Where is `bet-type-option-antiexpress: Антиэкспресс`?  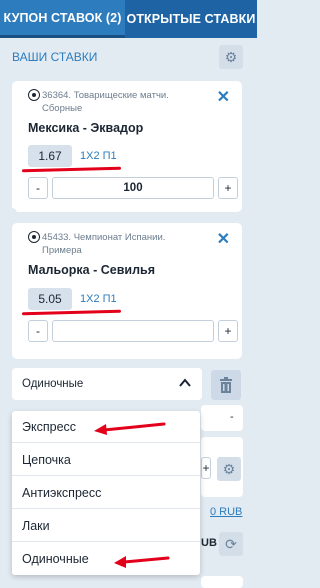 bet-type-option-antiexpress: Антиэкспресс is located at coordinates (106, 493).